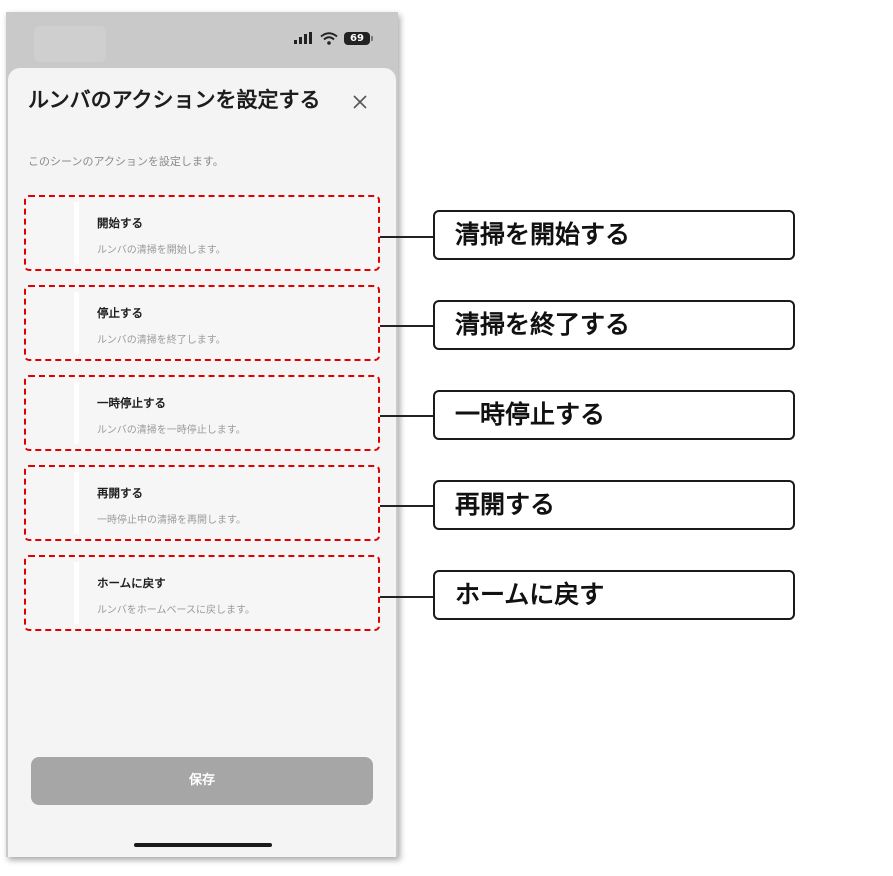 The image size is (893, 876). Describe the element at coordinates (131, 583) in the screenshot. I see `action-title: ホームに戻す` at that location.